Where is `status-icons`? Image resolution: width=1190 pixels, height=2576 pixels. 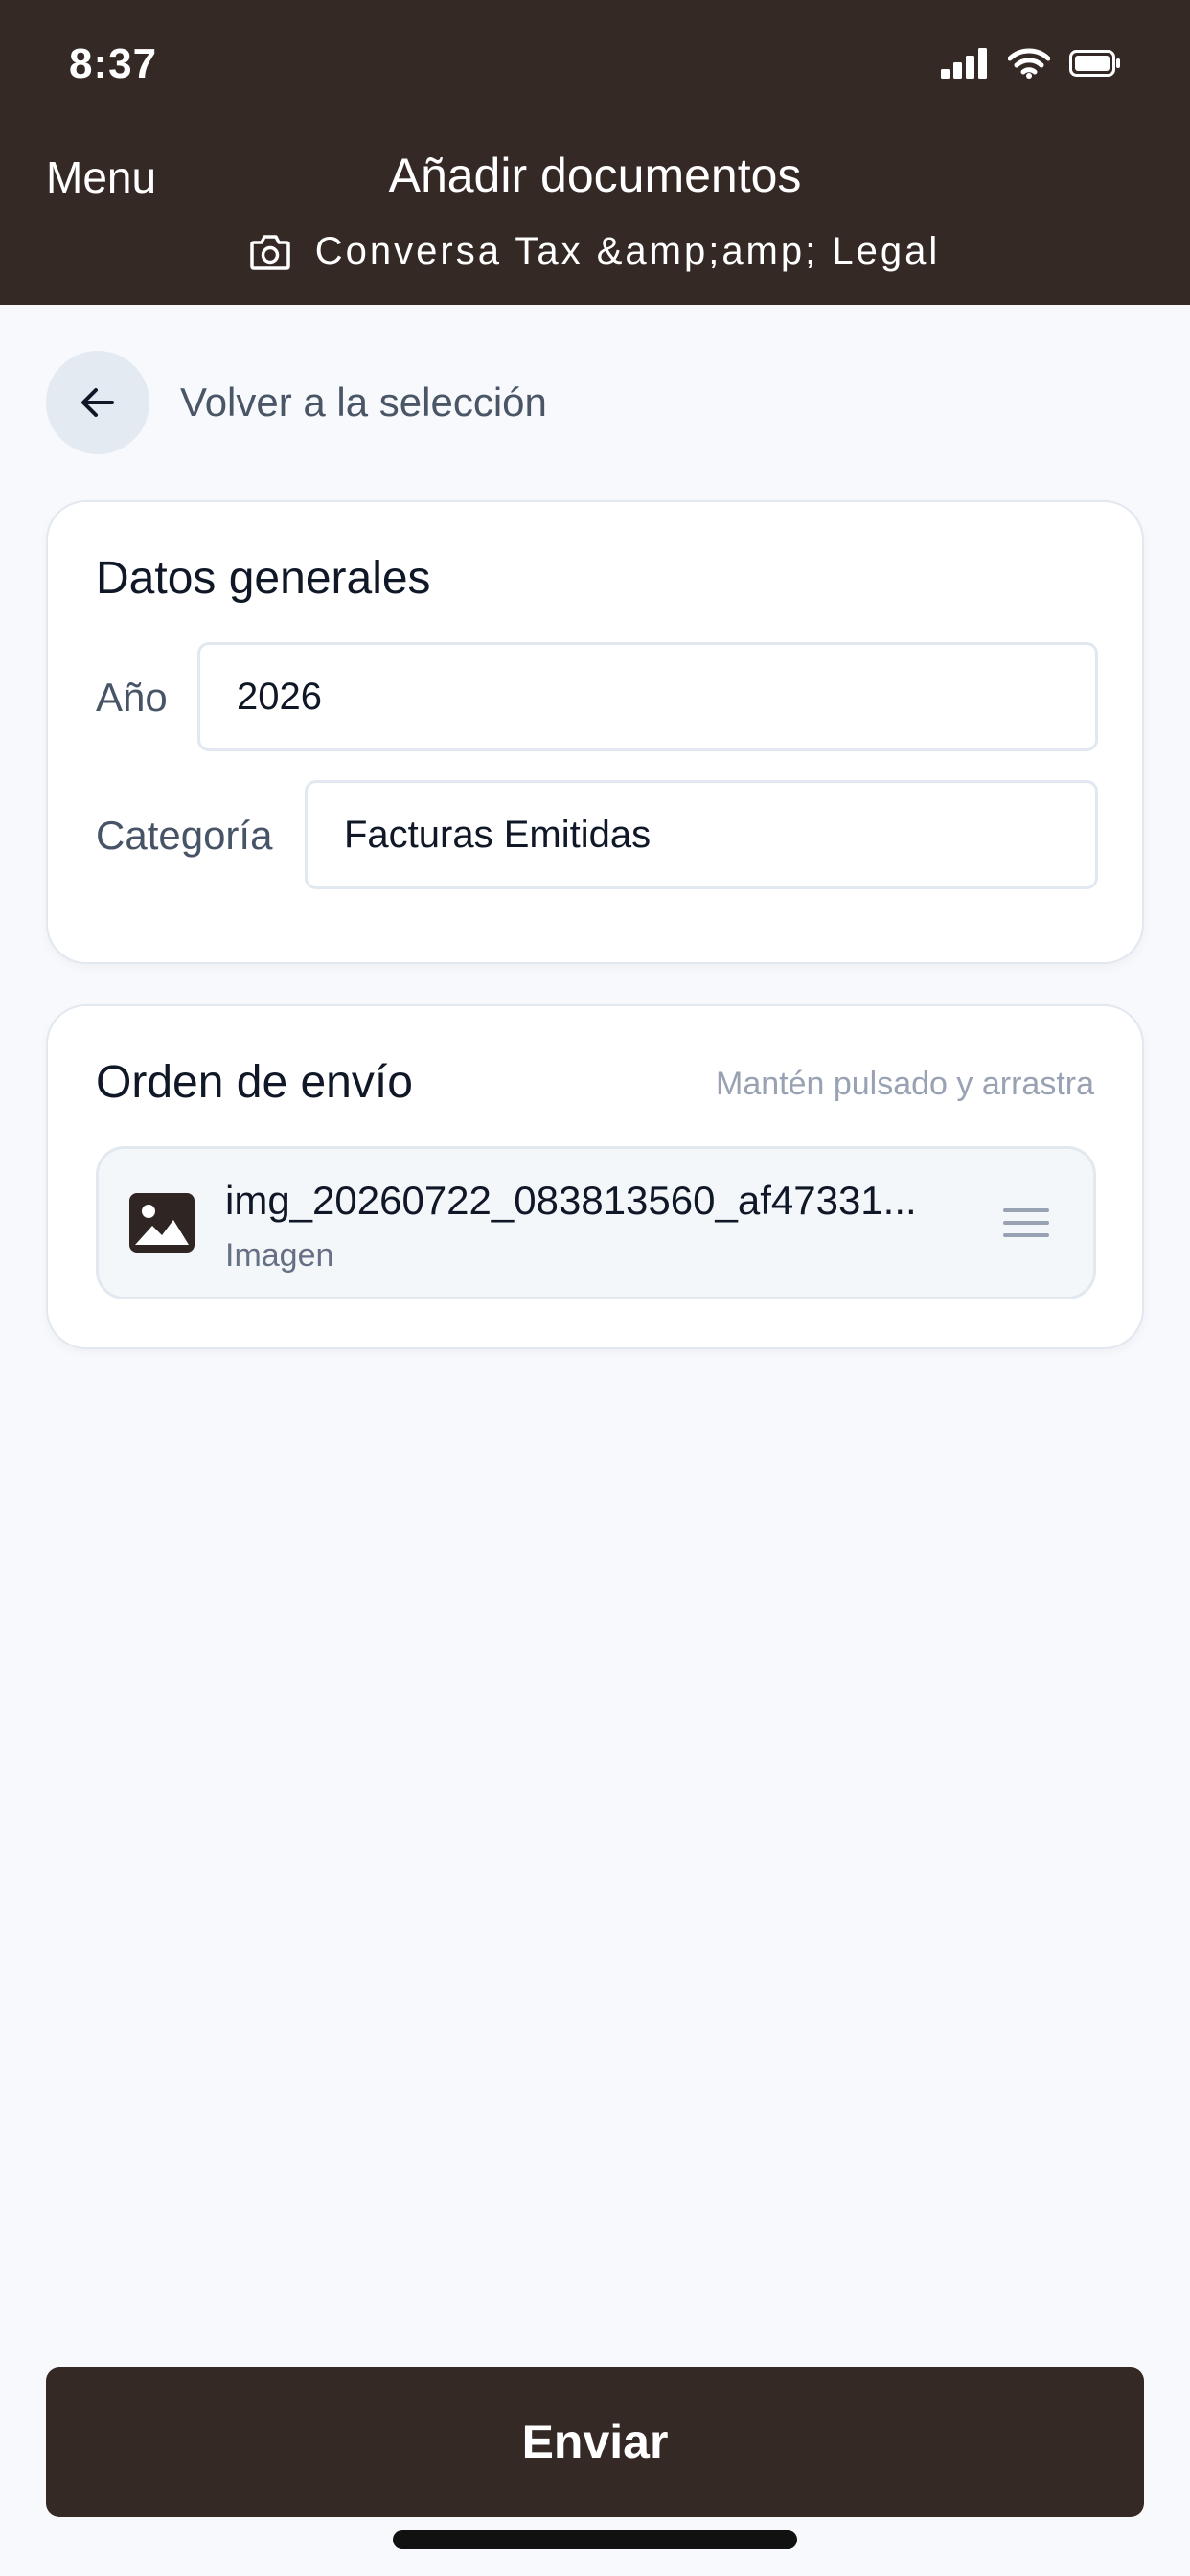
status-icons is located at coordinates (1031, 63).